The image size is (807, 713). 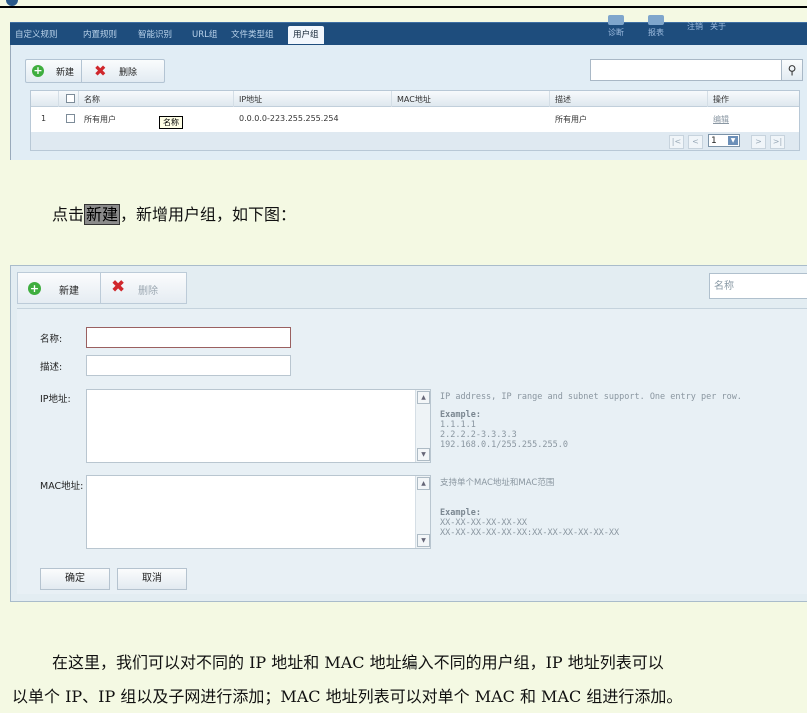 What do you see at coordinates (403, 4) in the screenshot?
I see `top-banner` at bounding box center [403, 4].